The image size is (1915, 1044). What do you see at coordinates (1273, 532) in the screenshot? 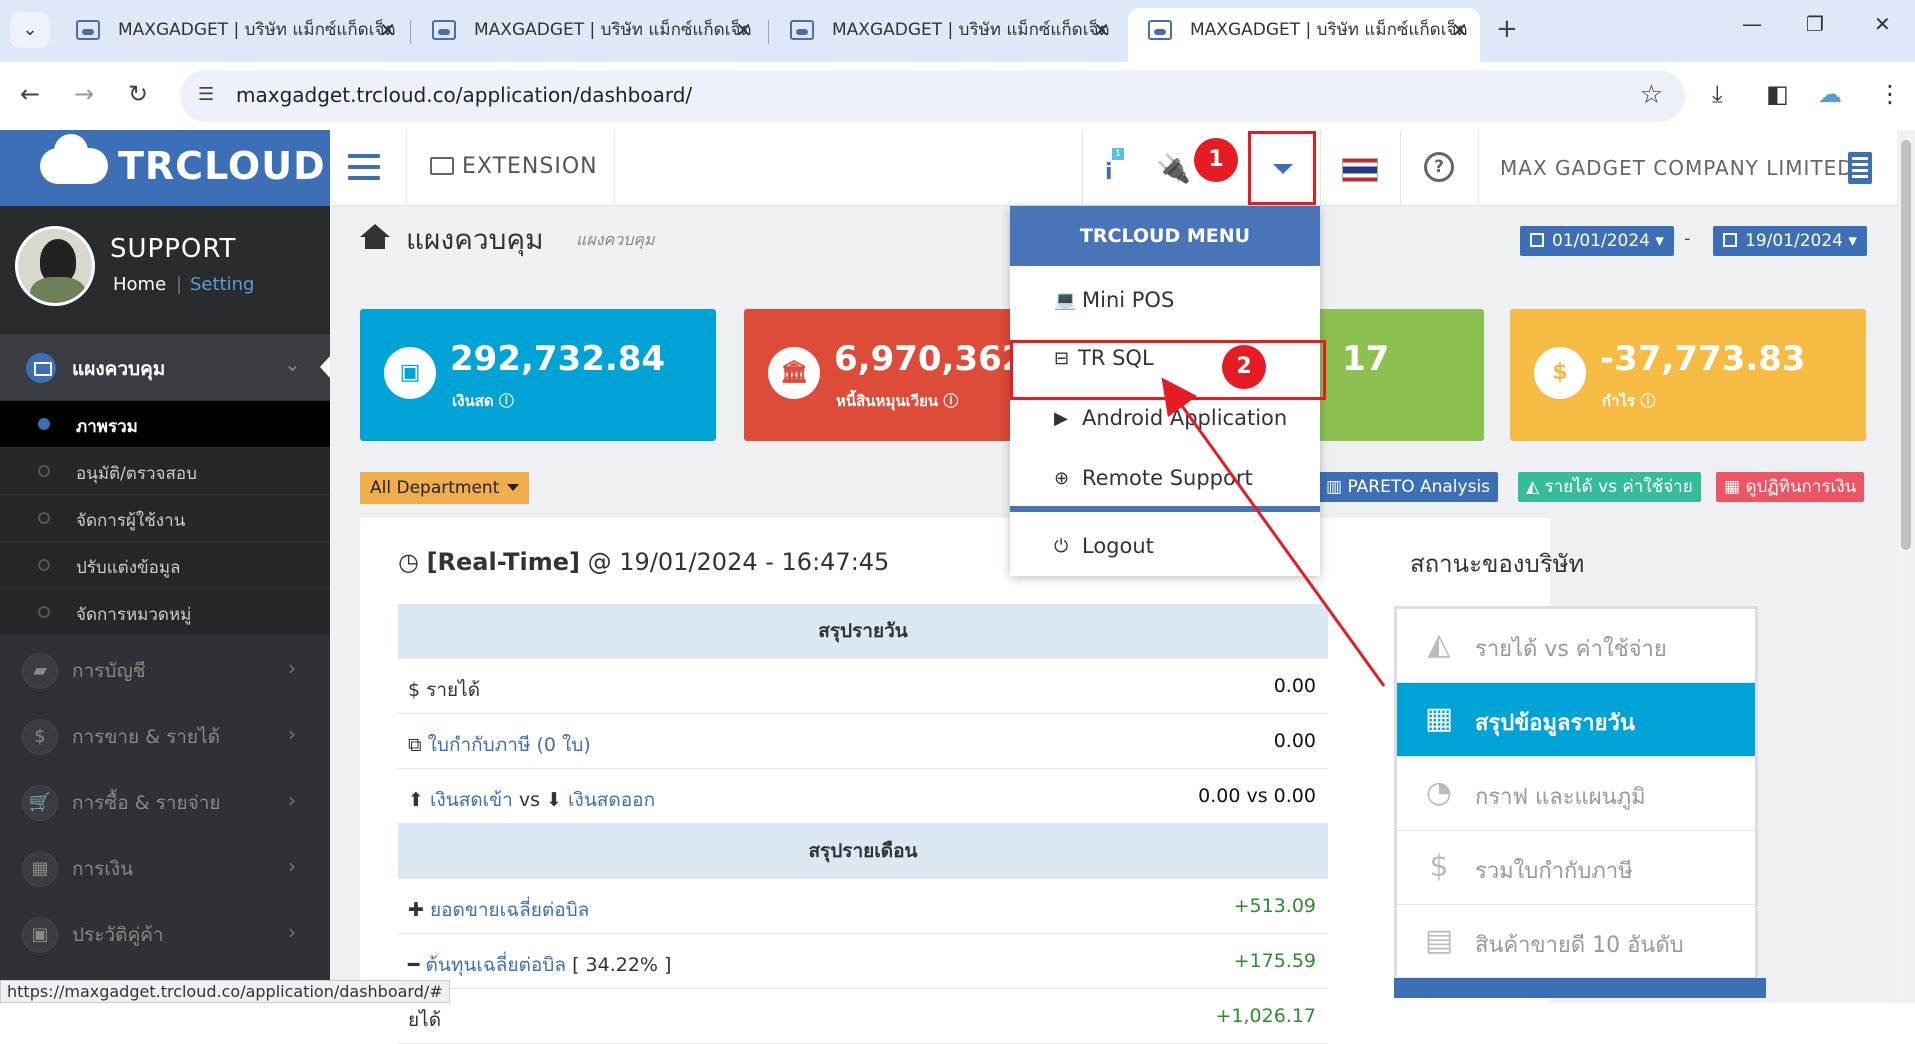
I see `annotation-arrow` at bounding box center [1273, 532].